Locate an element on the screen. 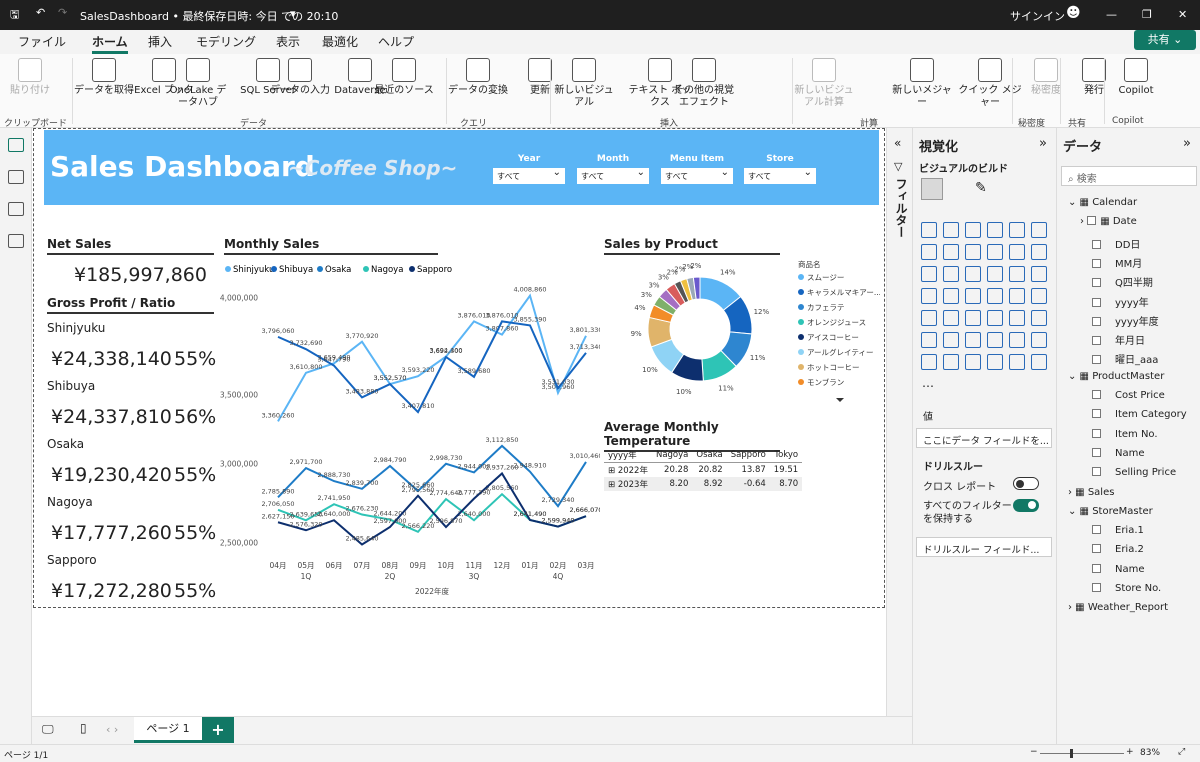 This screenshot has width=1200, height=762. undo-icon: ↶ is located at coordinates (40, 12).